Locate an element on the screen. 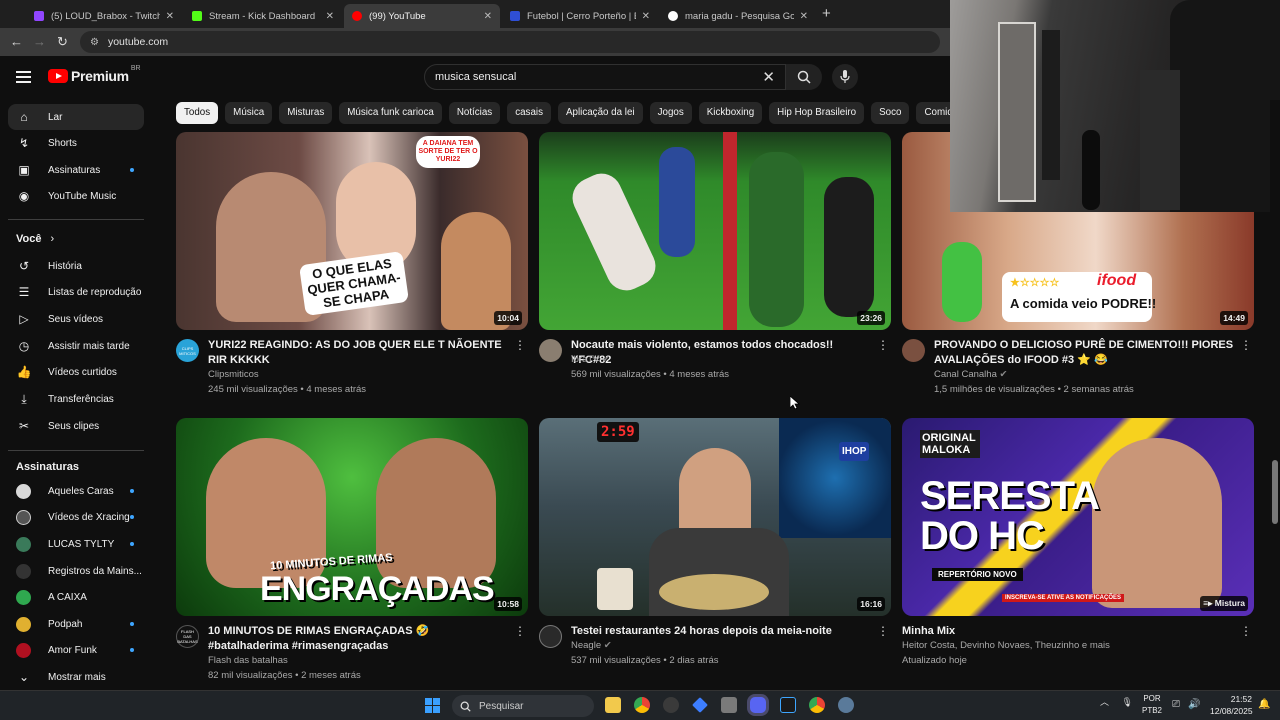  video-title: Minha Mix is located at coordinates (1052, 631).